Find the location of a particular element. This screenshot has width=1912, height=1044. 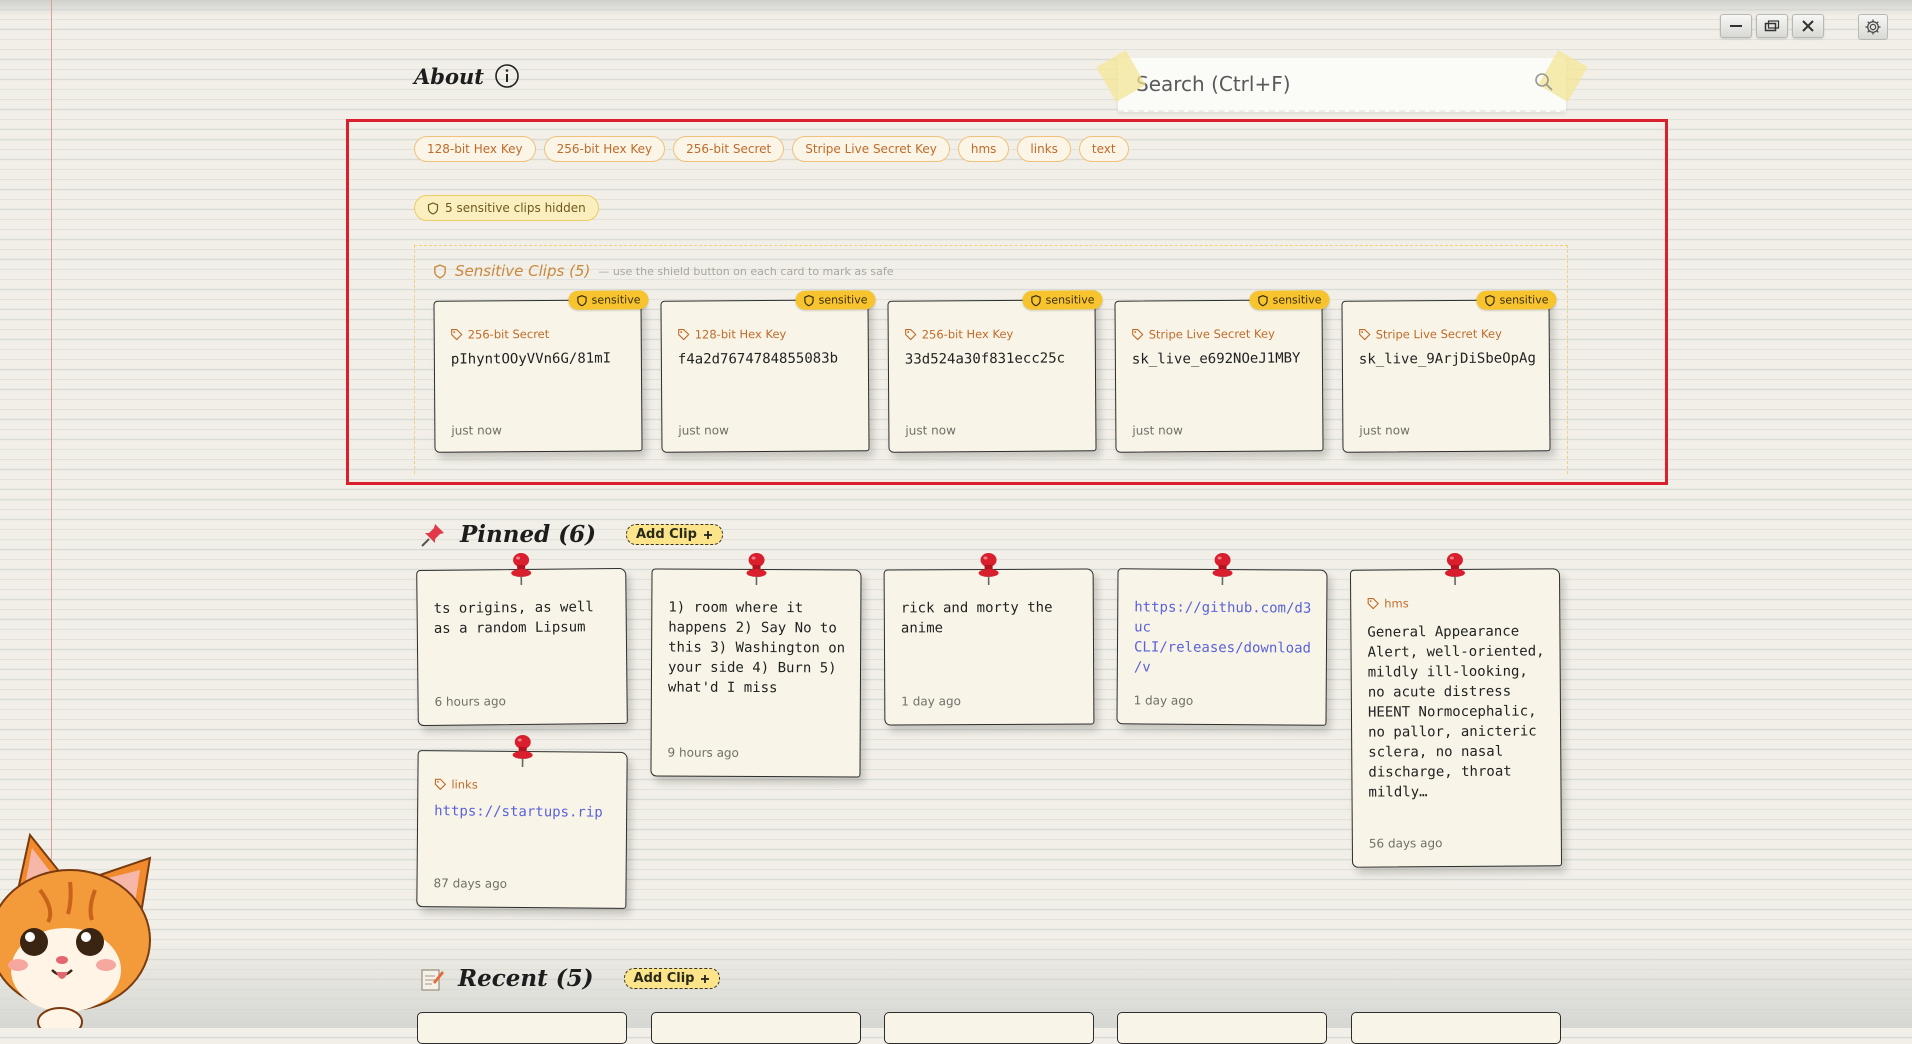

card-value: sk_live_9ArjDiSbeOpAg is located at coordinates (1447, 359).